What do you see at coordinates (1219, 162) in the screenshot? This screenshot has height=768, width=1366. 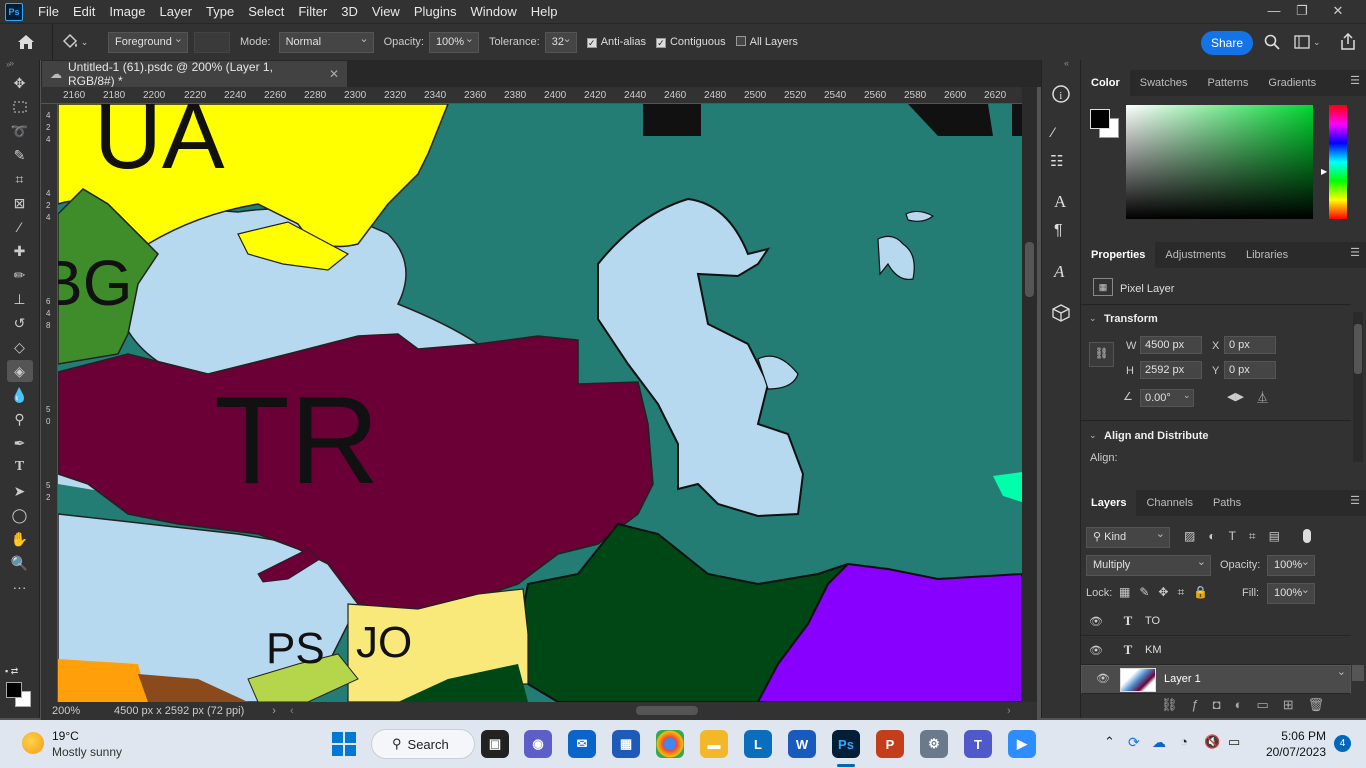 I see `color-field` at bounding box center [1219, 162].